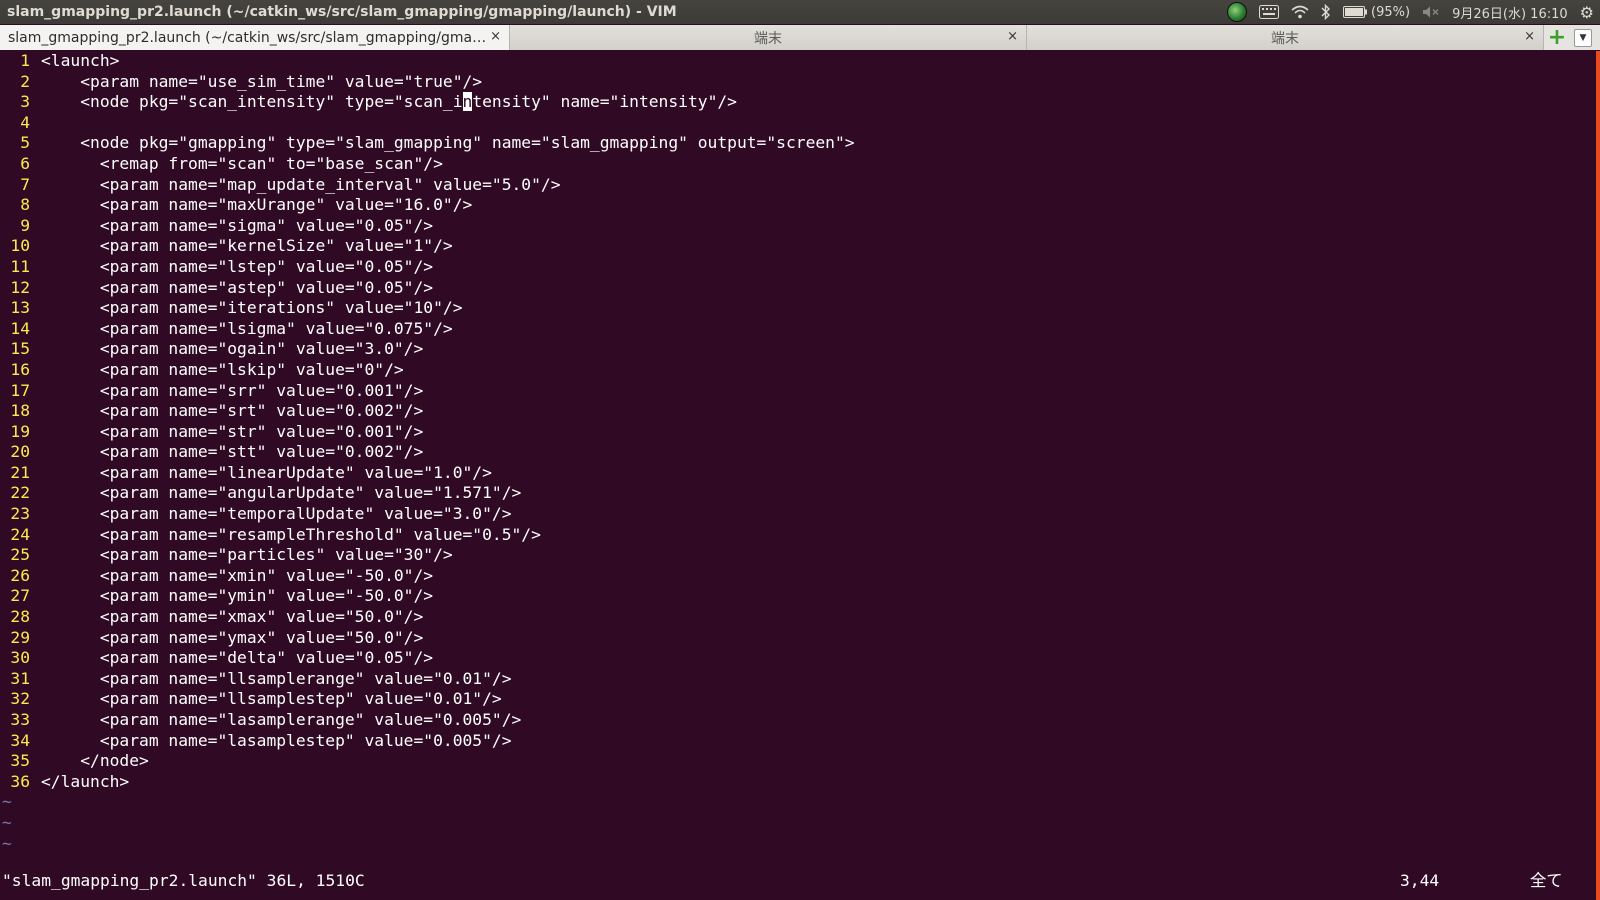 Image resolution: width=1600 pixels, height=900 pixels. I want to click on code-line: 8 <param name="maxUrange" value="16.0"/>, so click(798, 205).